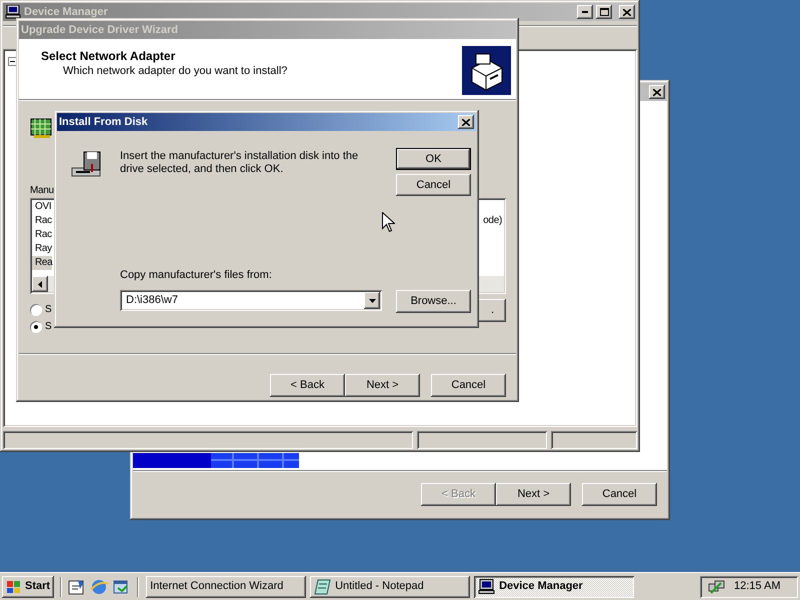 This screenshot has width=800, height=600. I want to click on minimize-icon, so click(585, 12).